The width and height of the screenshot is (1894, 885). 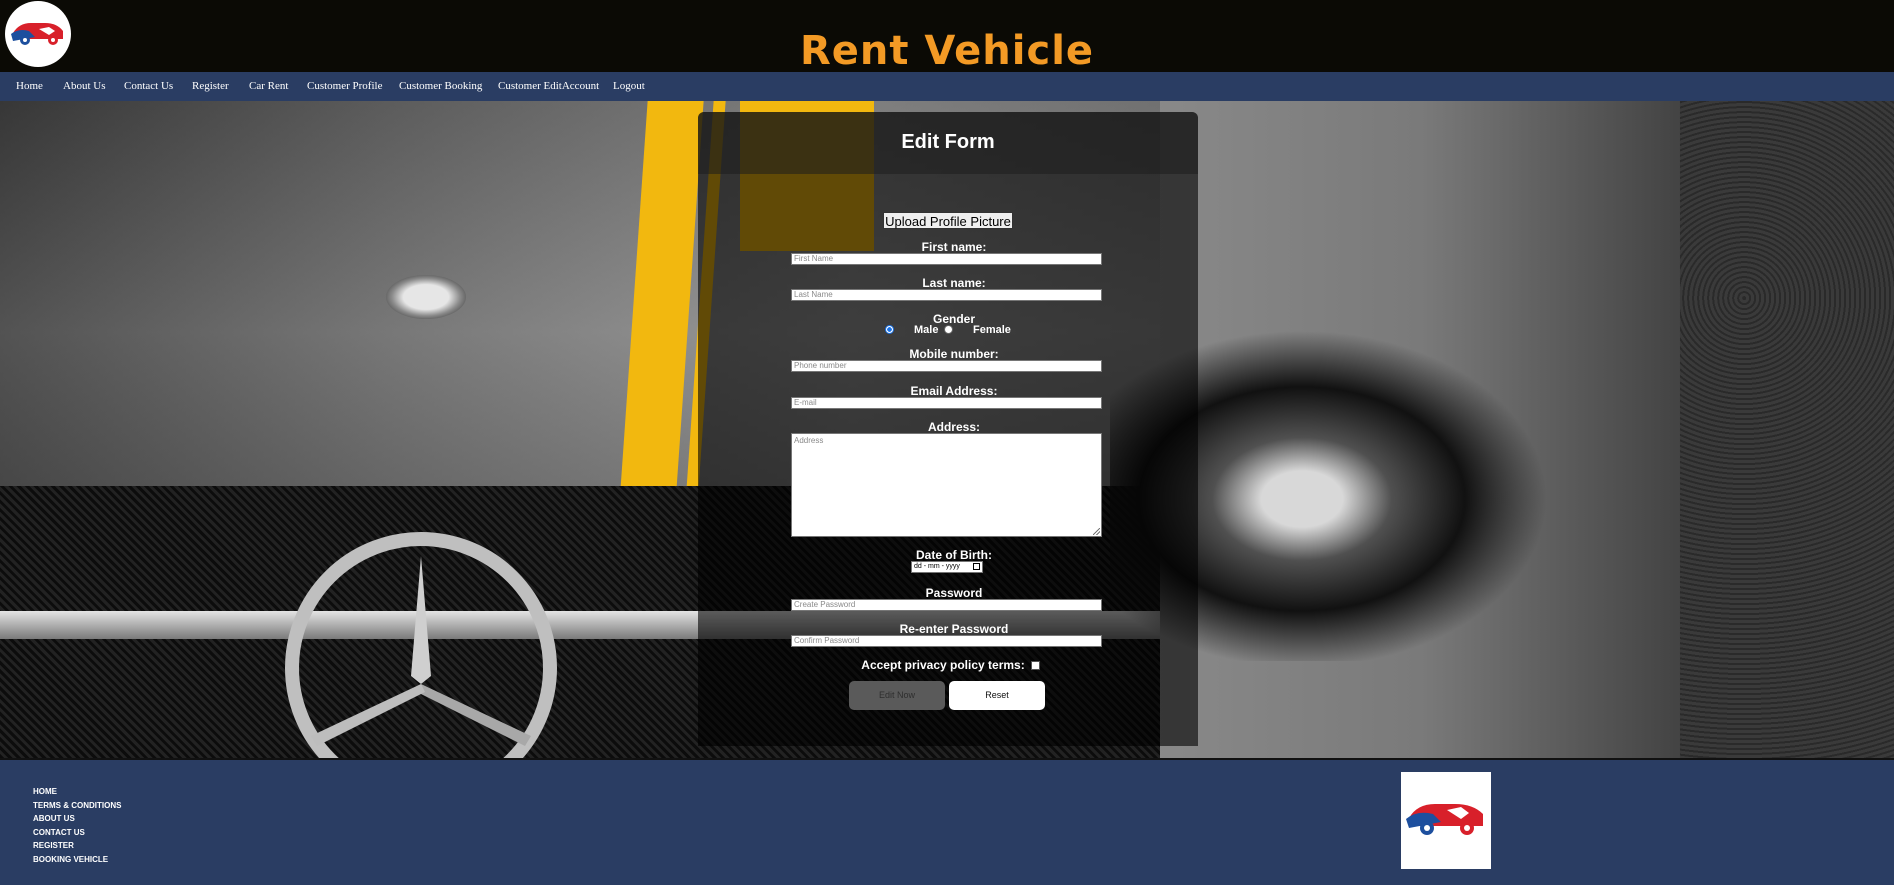 What do you see at coordinates (946, 641) in the screenshot?
I see `reenter-password-input: Confirm Password` at bounding box center [946, 641].